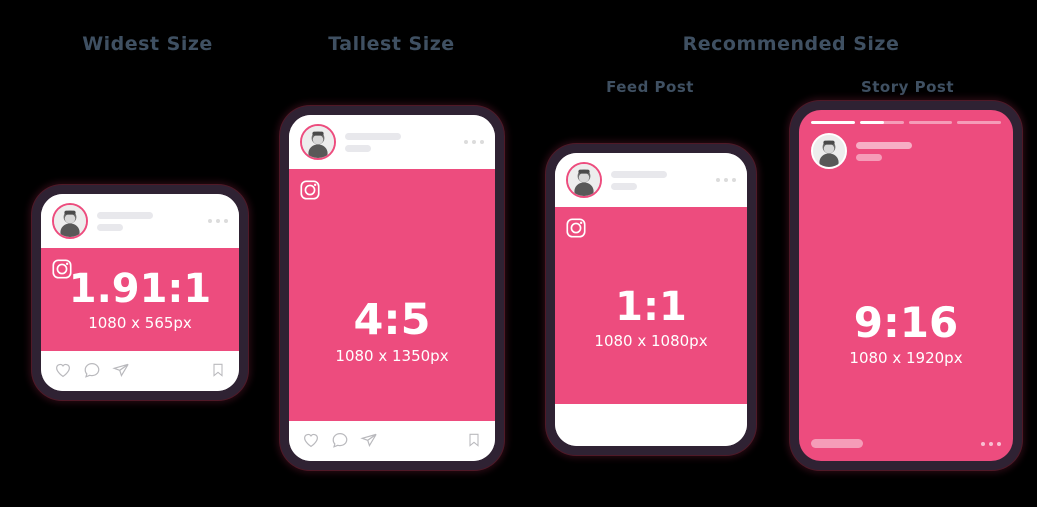  Describe the element at coordinates (651, 340) in the screenshot. I see `dimensions-label: 1080 x 1080px` at that location.